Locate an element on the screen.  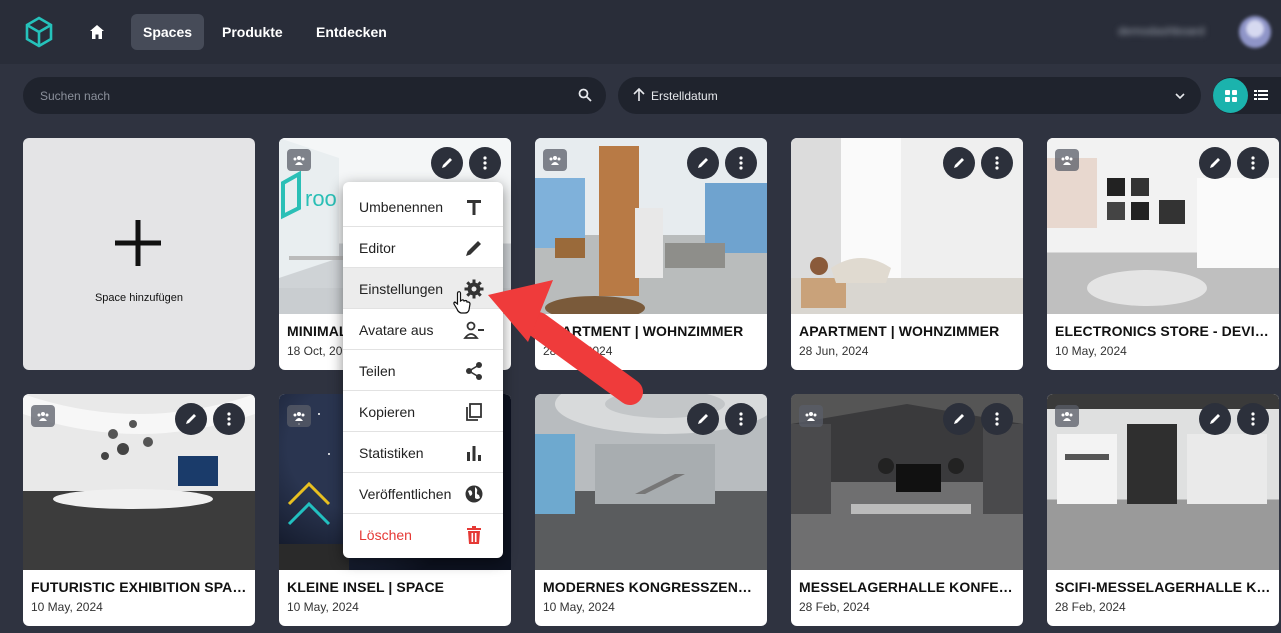
menu-item-rename: Umbenennen is located at coordinates (423, 206).